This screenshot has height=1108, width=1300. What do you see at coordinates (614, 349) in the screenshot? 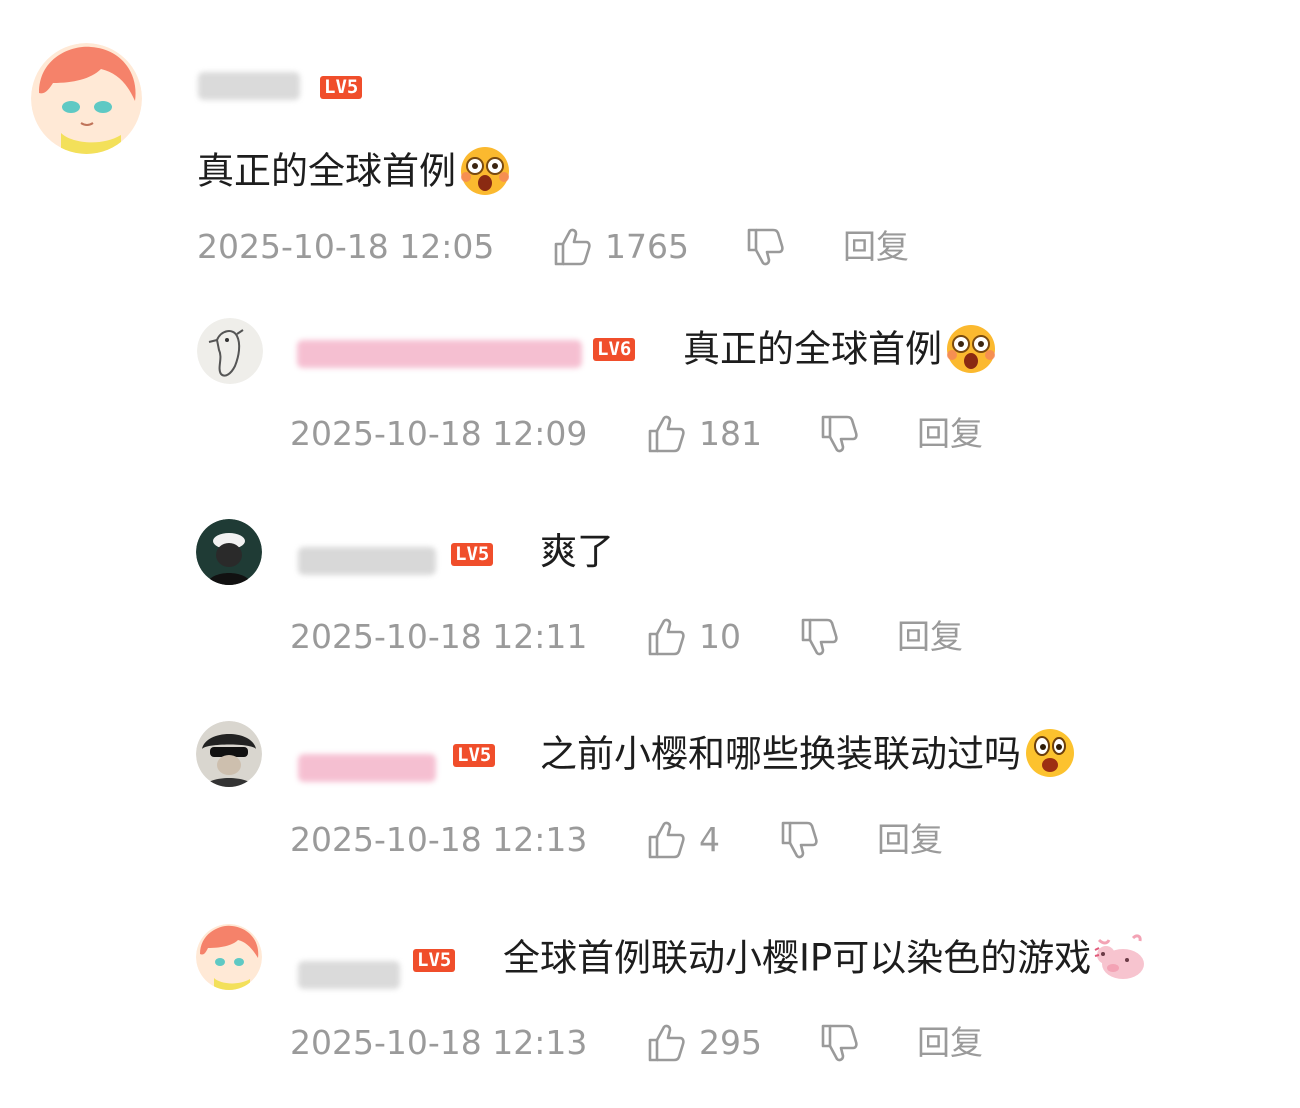
I see `level-badge: LV6` at bounding box center [614, 349].